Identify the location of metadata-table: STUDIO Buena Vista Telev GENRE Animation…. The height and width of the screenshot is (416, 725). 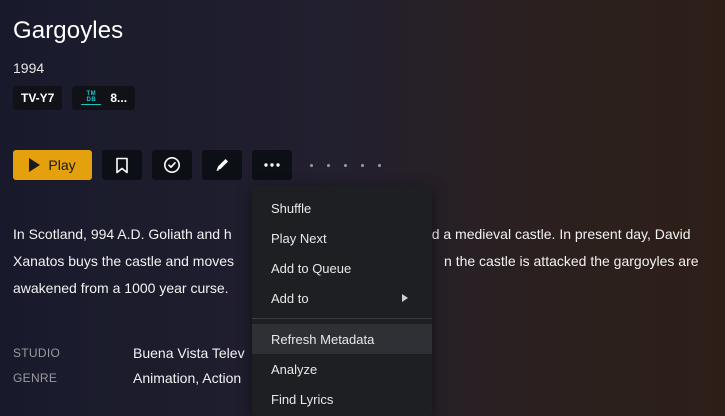
(129, 365).